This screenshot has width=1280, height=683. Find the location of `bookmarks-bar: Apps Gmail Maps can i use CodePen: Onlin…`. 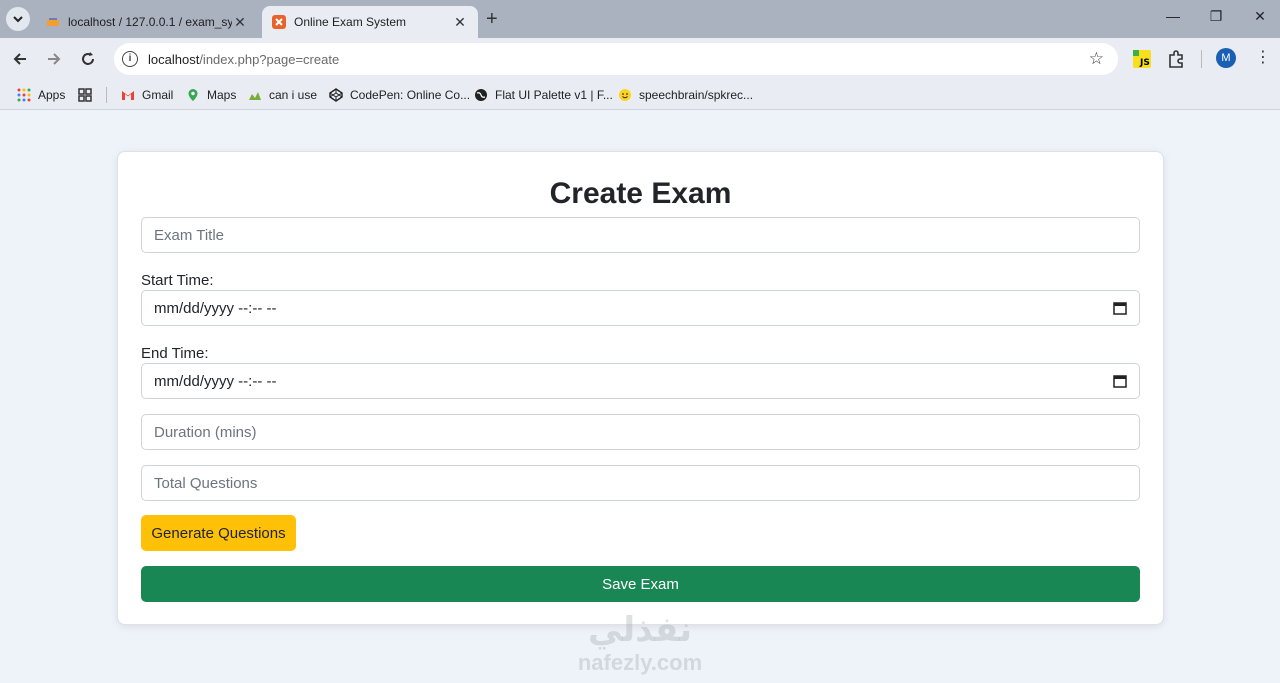

bookmarks-bar: Apps Gmail Maps can i use CodePen: Onlin… is located at coordinates (640, 95).